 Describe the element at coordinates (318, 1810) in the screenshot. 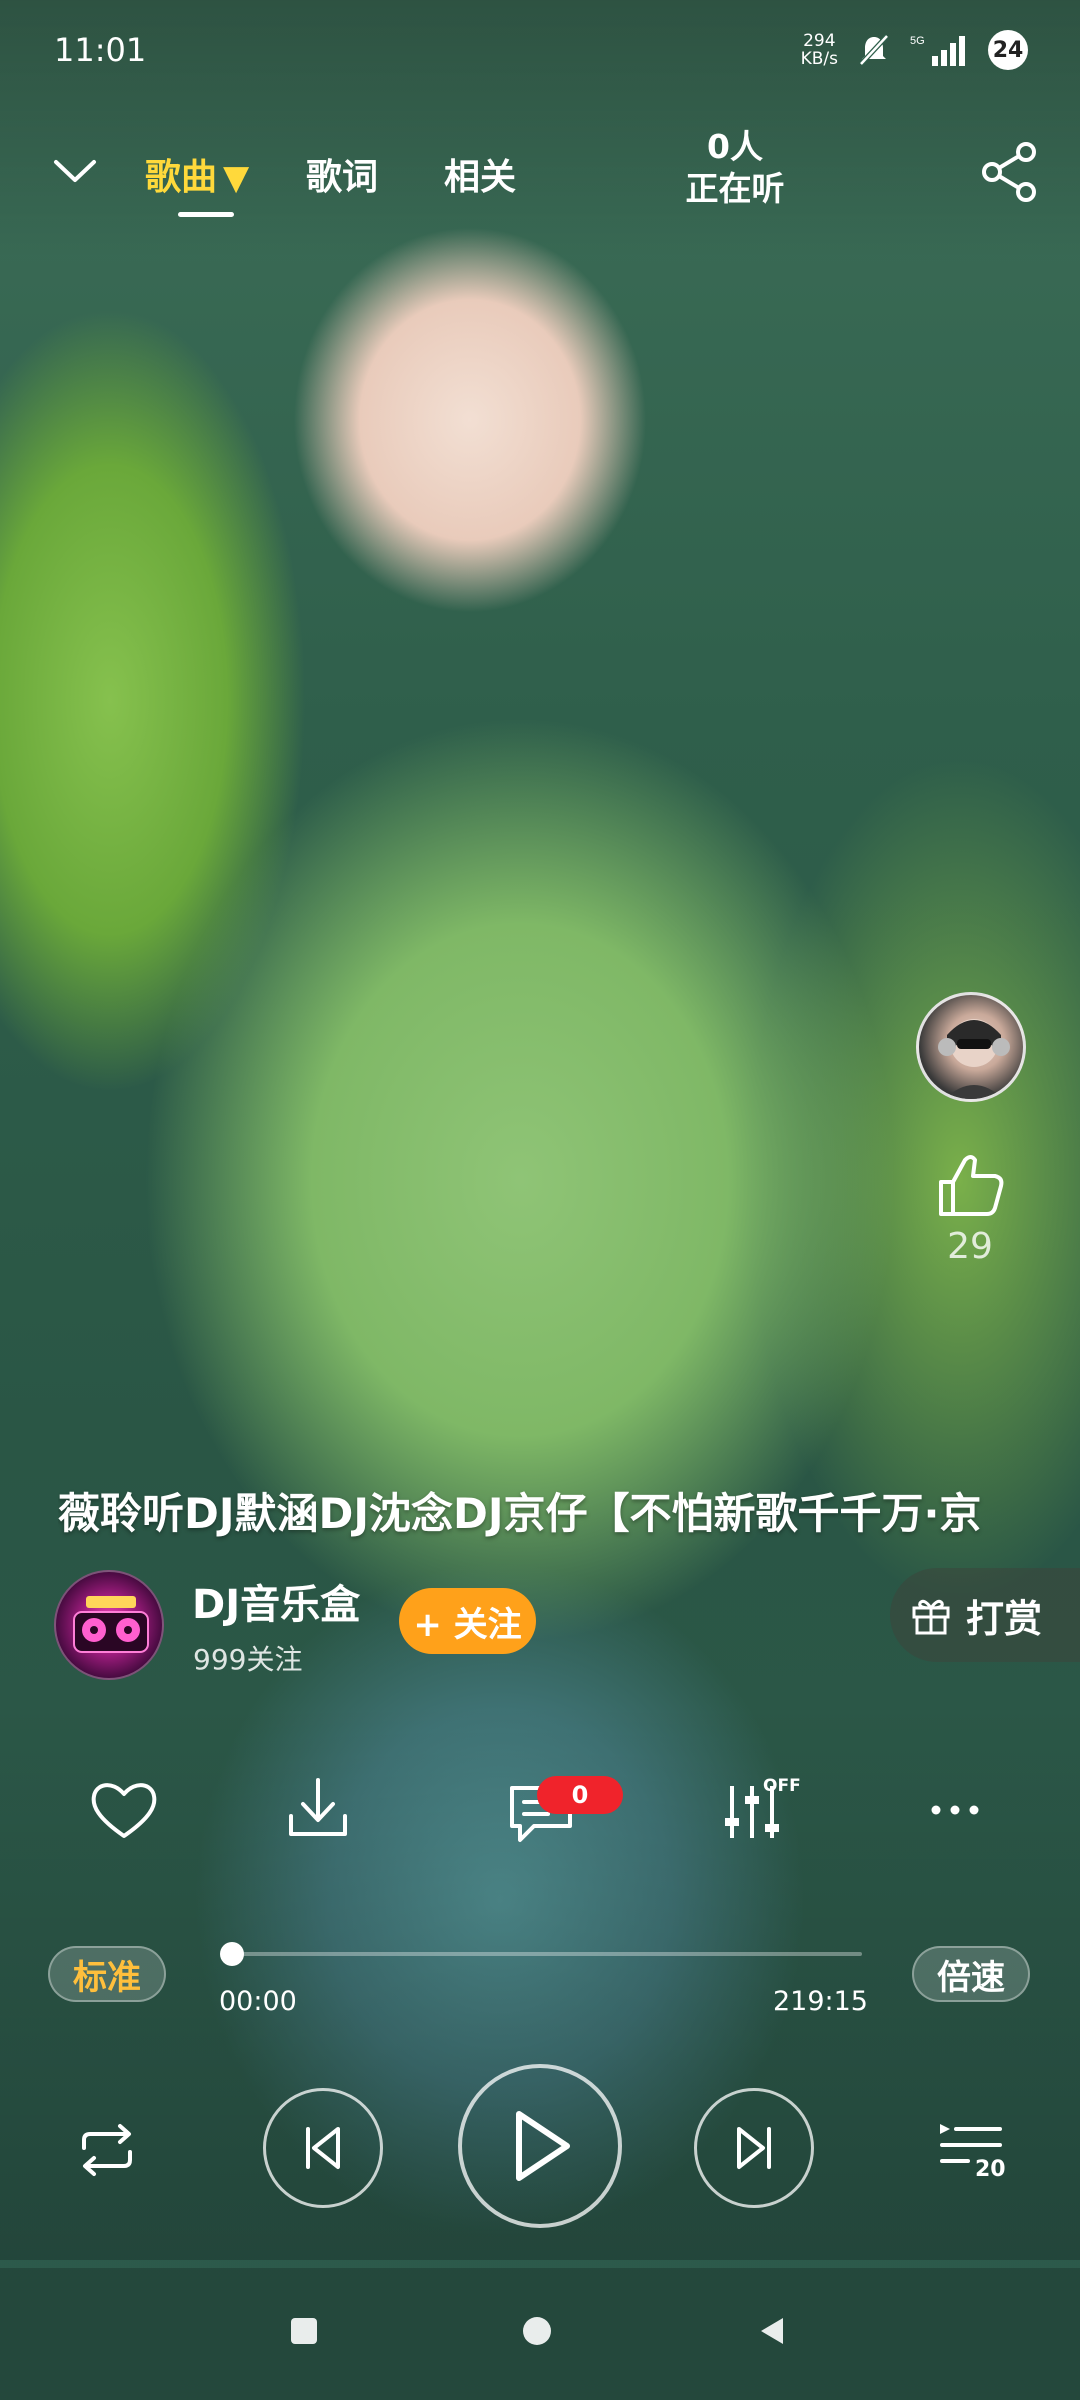

I see `download-icon` at that location.